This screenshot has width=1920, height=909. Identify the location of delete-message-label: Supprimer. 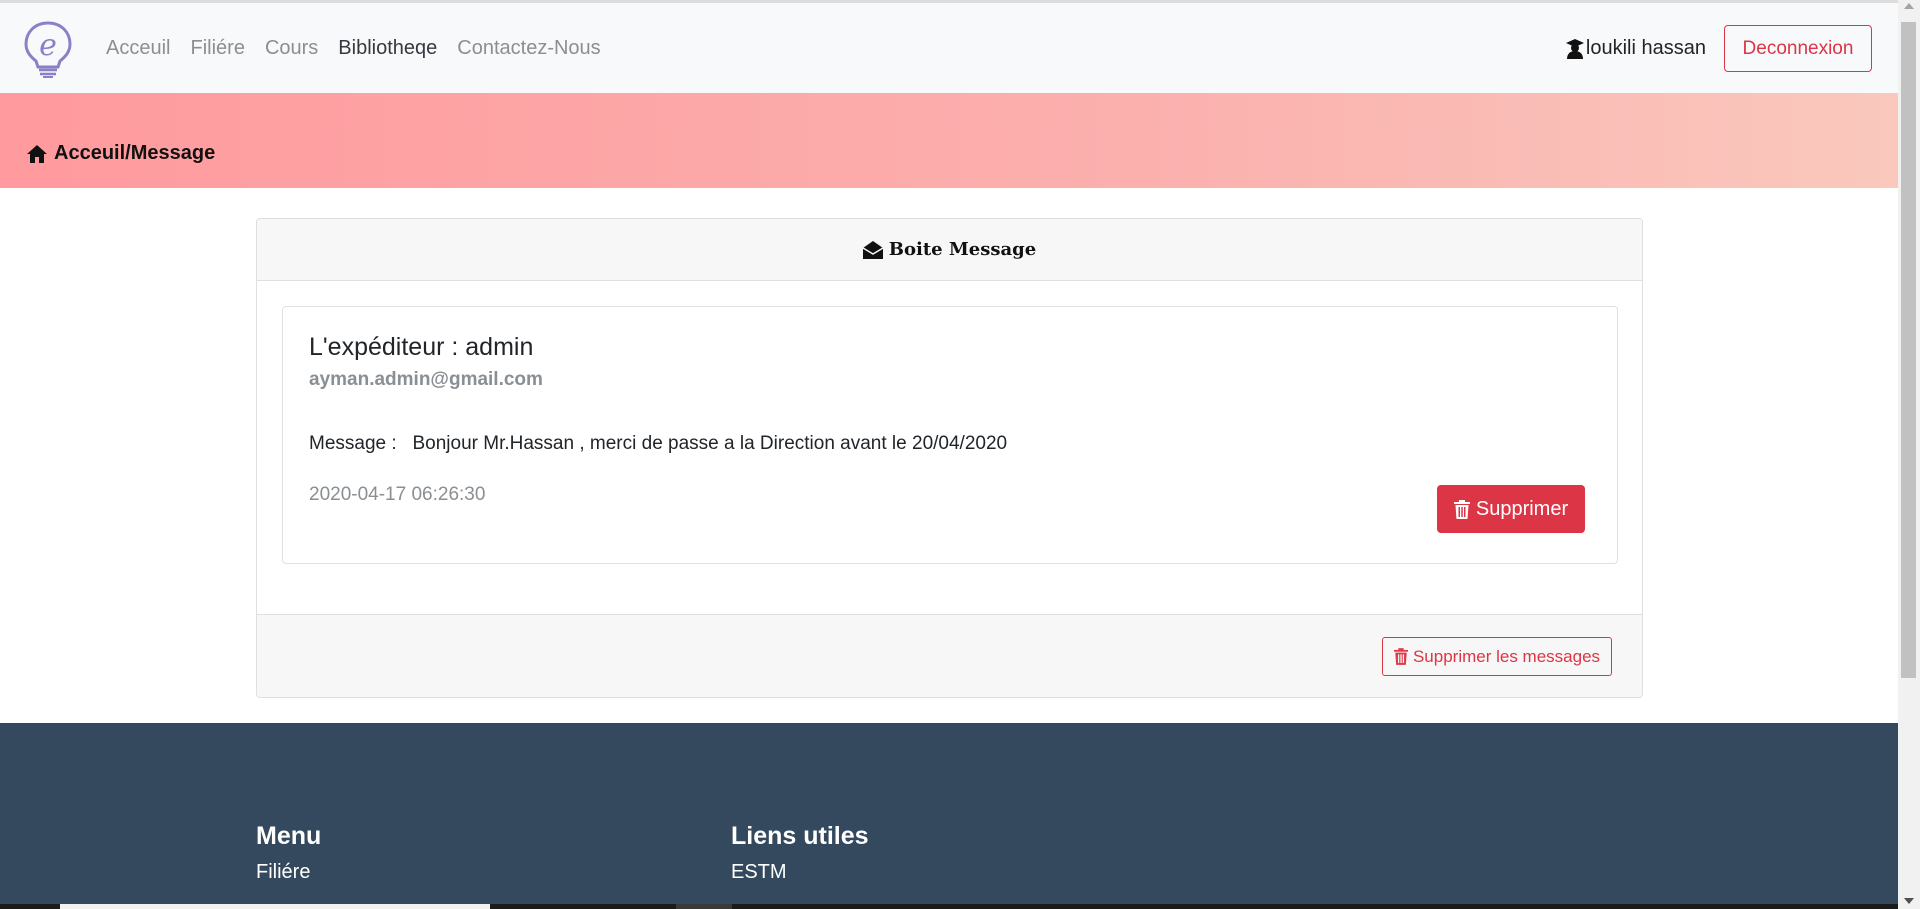
(1522, 508).